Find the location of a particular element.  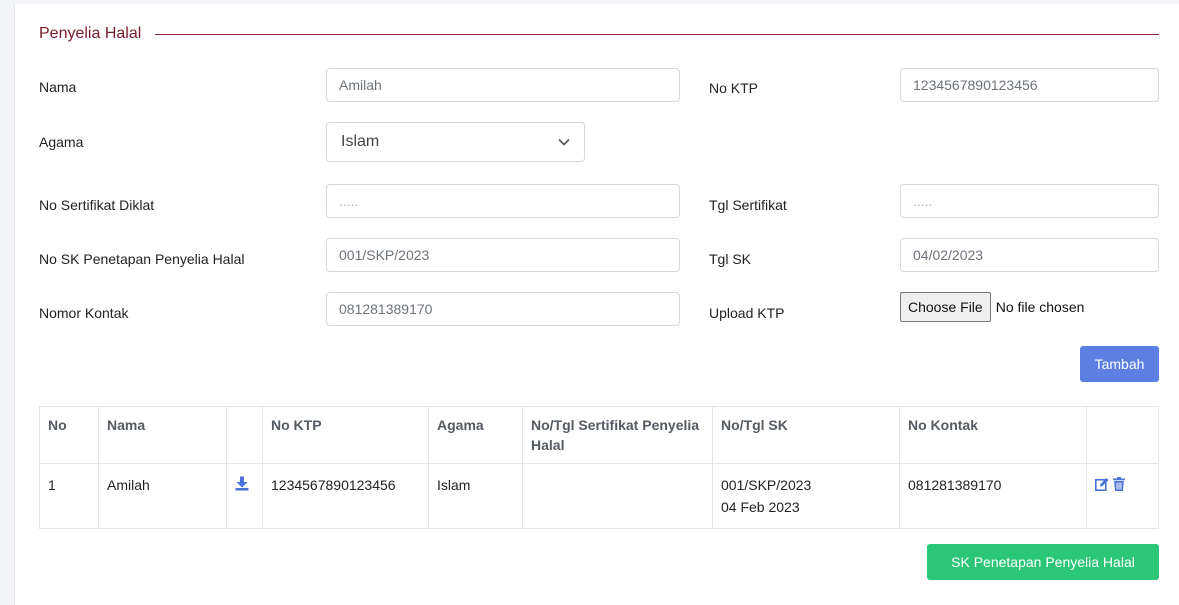

cell-actions is located at coordinates (1122, 496).